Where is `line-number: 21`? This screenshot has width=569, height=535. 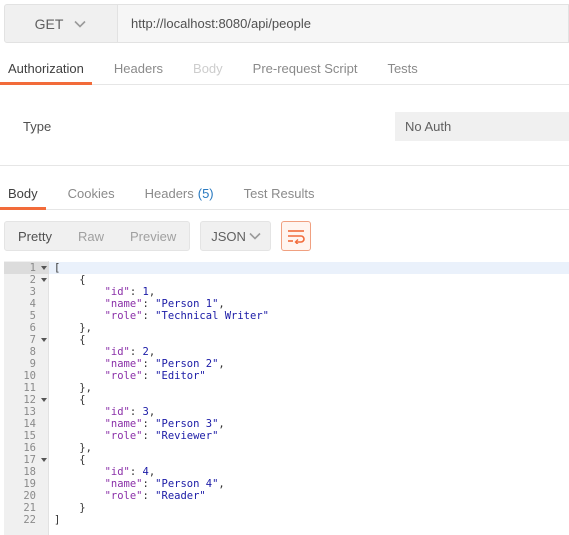 line-number: 21 is located at coordinates (29, 508).